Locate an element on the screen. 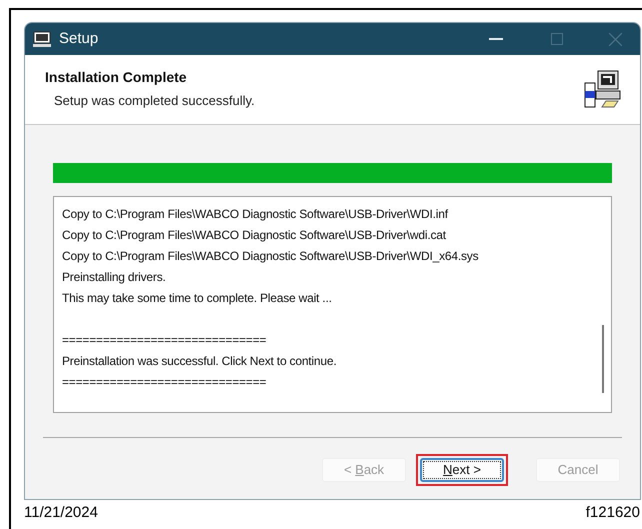 This screenshot has width=642, height=529. setup-app-icon is located at coordinates (42, 39).